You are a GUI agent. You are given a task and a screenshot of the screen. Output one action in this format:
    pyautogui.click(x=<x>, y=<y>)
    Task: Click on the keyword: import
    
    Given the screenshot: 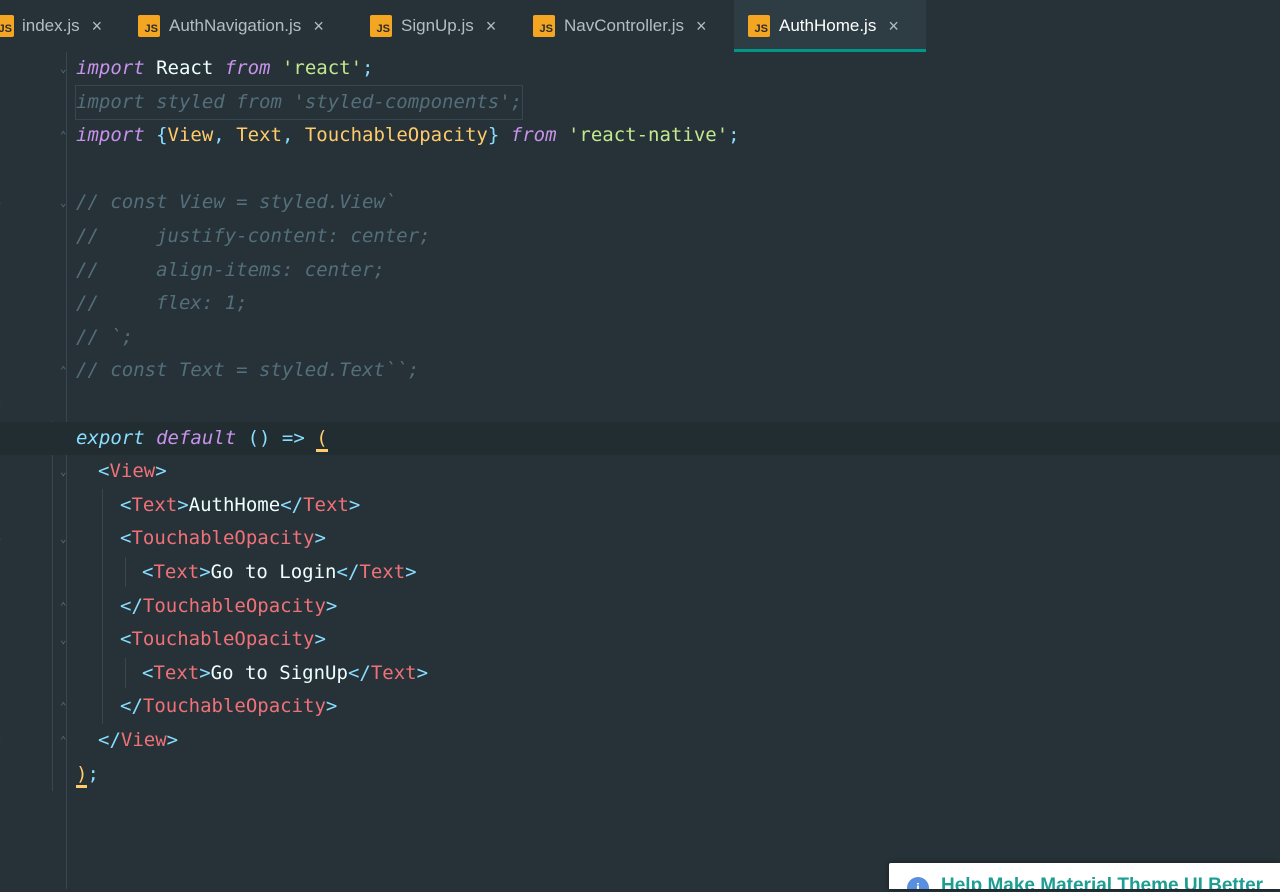 What is the action you would take?
    pyautogui.click(x=110, y=135)
    